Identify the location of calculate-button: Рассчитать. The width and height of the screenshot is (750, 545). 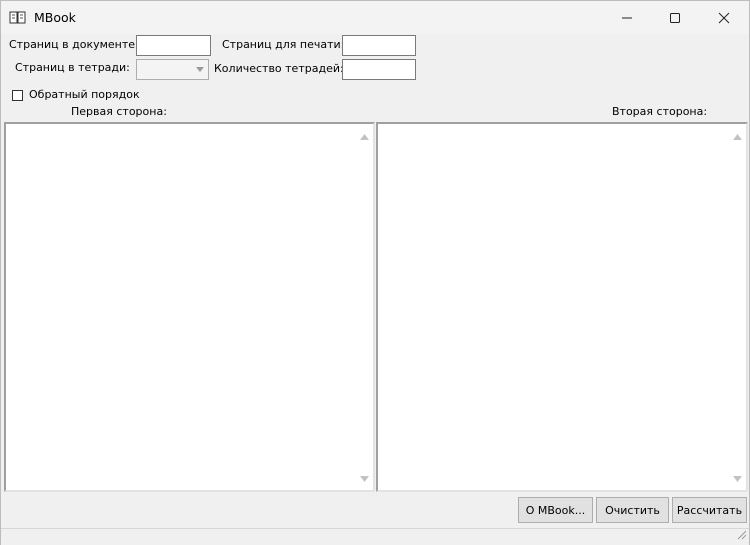
(709, 510).